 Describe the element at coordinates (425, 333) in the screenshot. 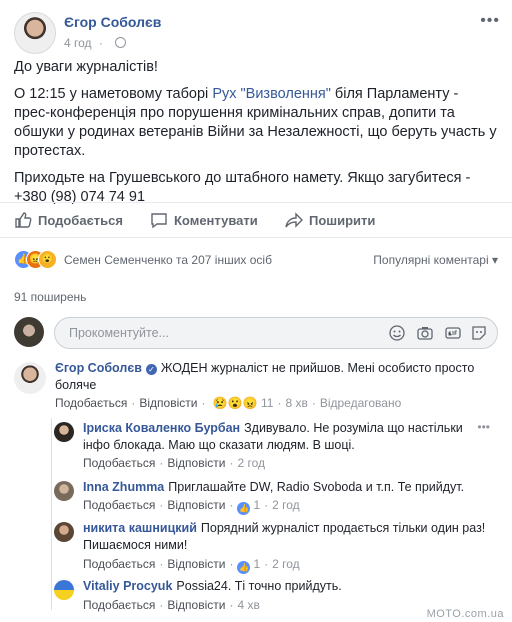

I see `camera-icon` at that location.